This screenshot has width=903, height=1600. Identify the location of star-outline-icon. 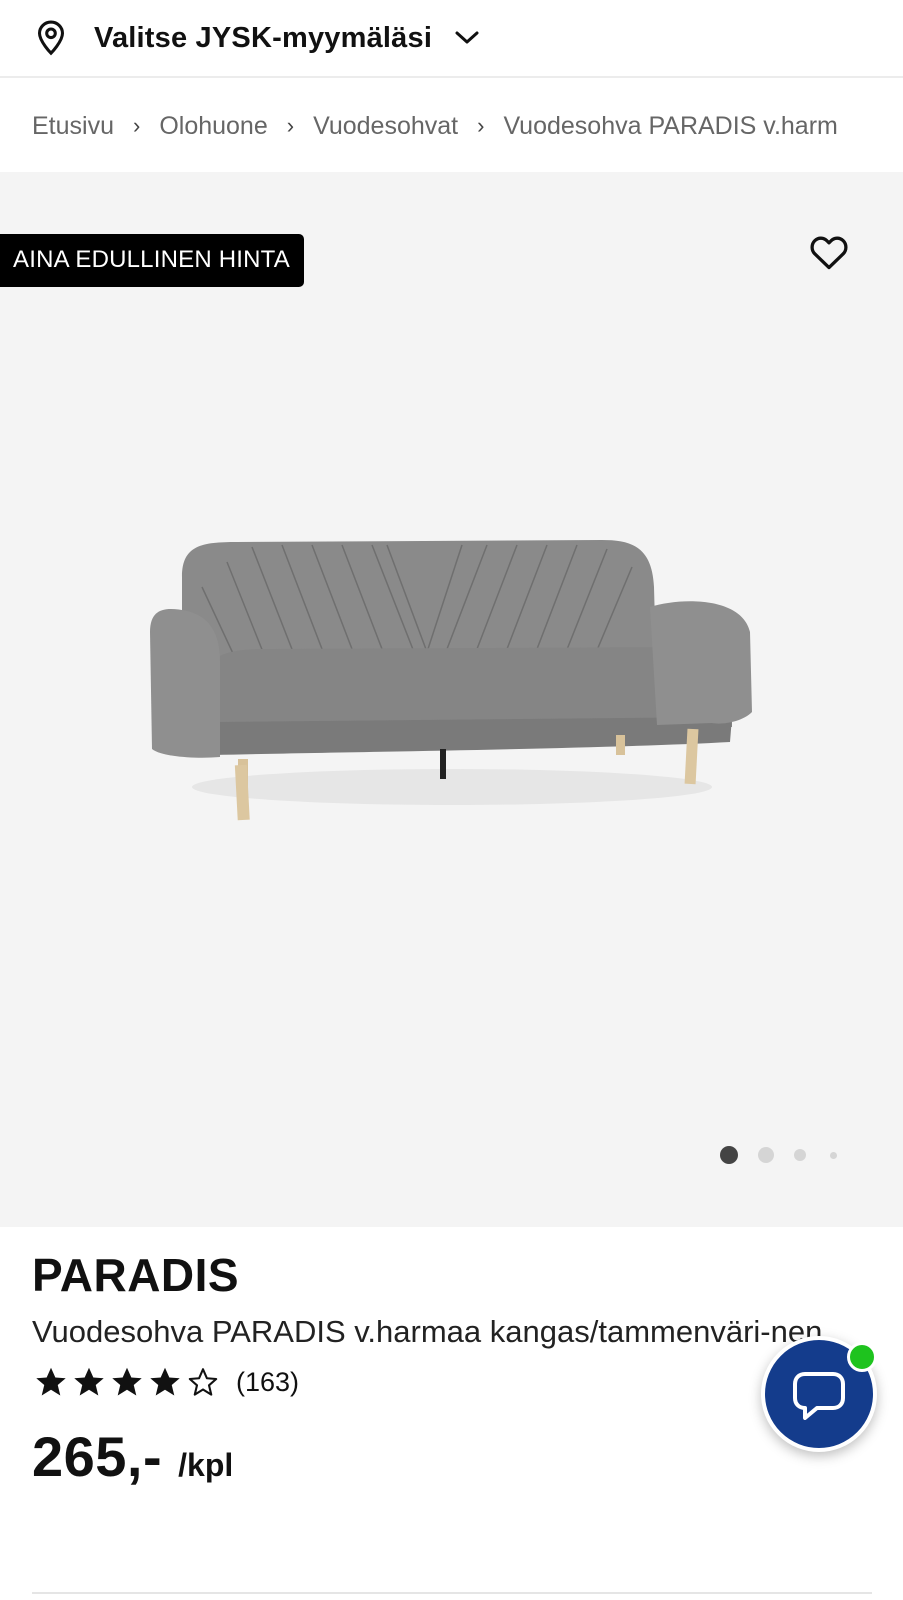
(203, 1382).